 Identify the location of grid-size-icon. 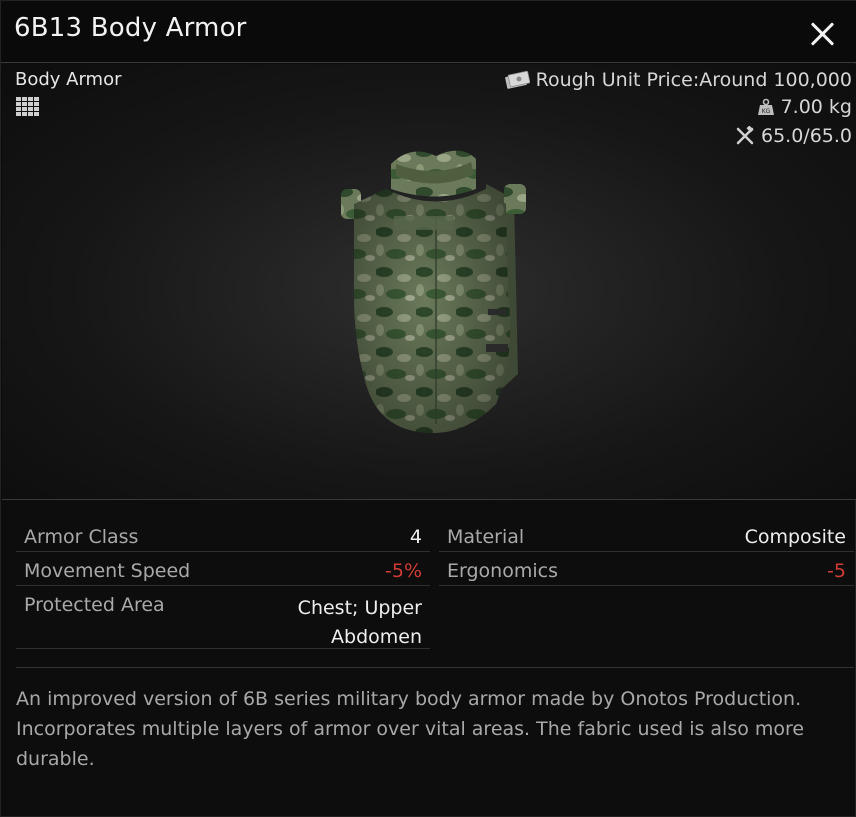
(28, 108).